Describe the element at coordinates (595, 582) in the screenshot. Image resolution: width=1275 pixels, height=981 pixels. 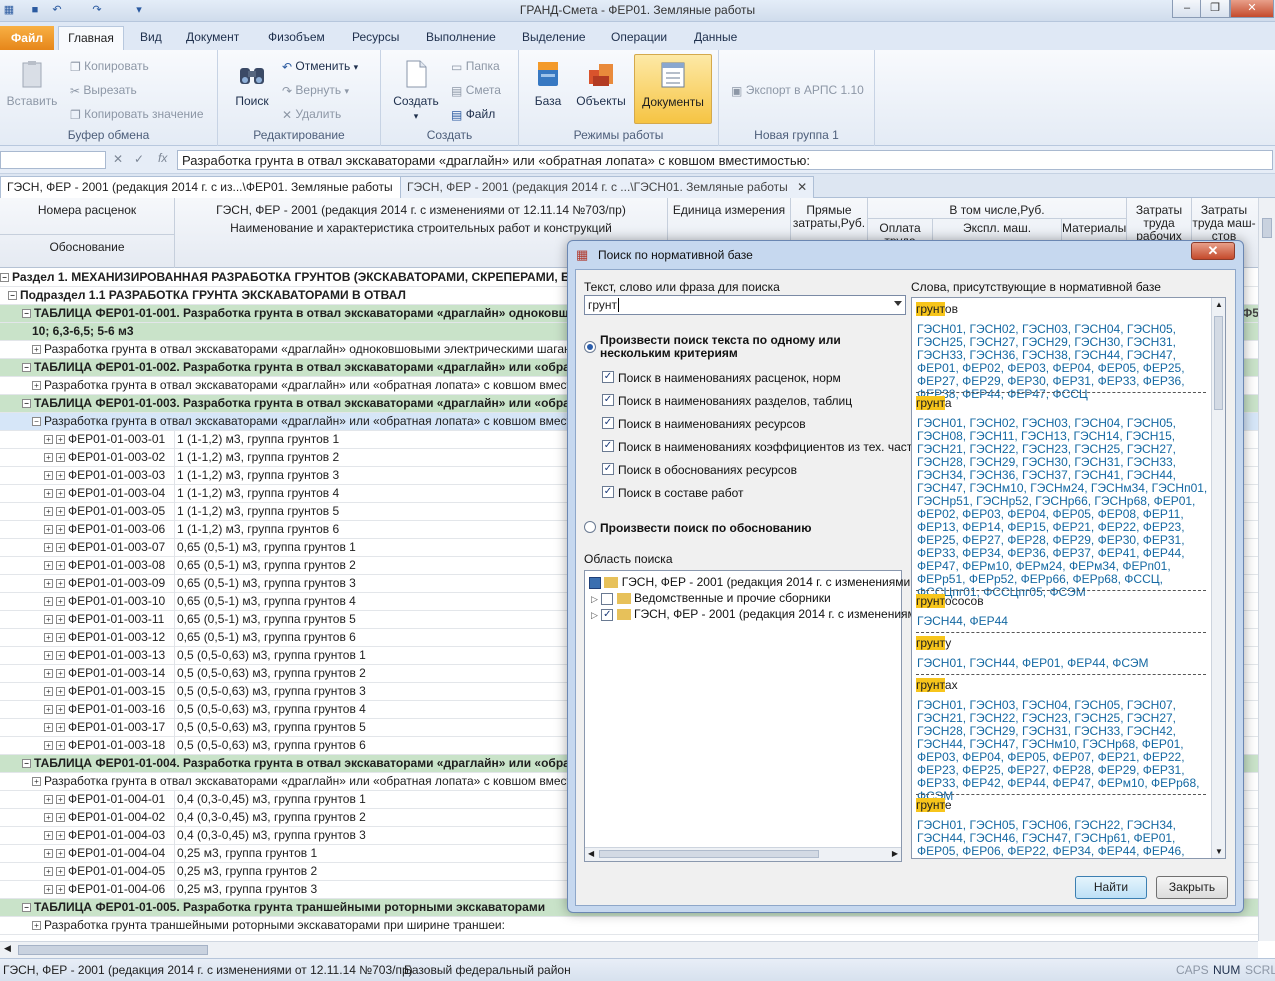
I see `partial-check-icon` at that location.